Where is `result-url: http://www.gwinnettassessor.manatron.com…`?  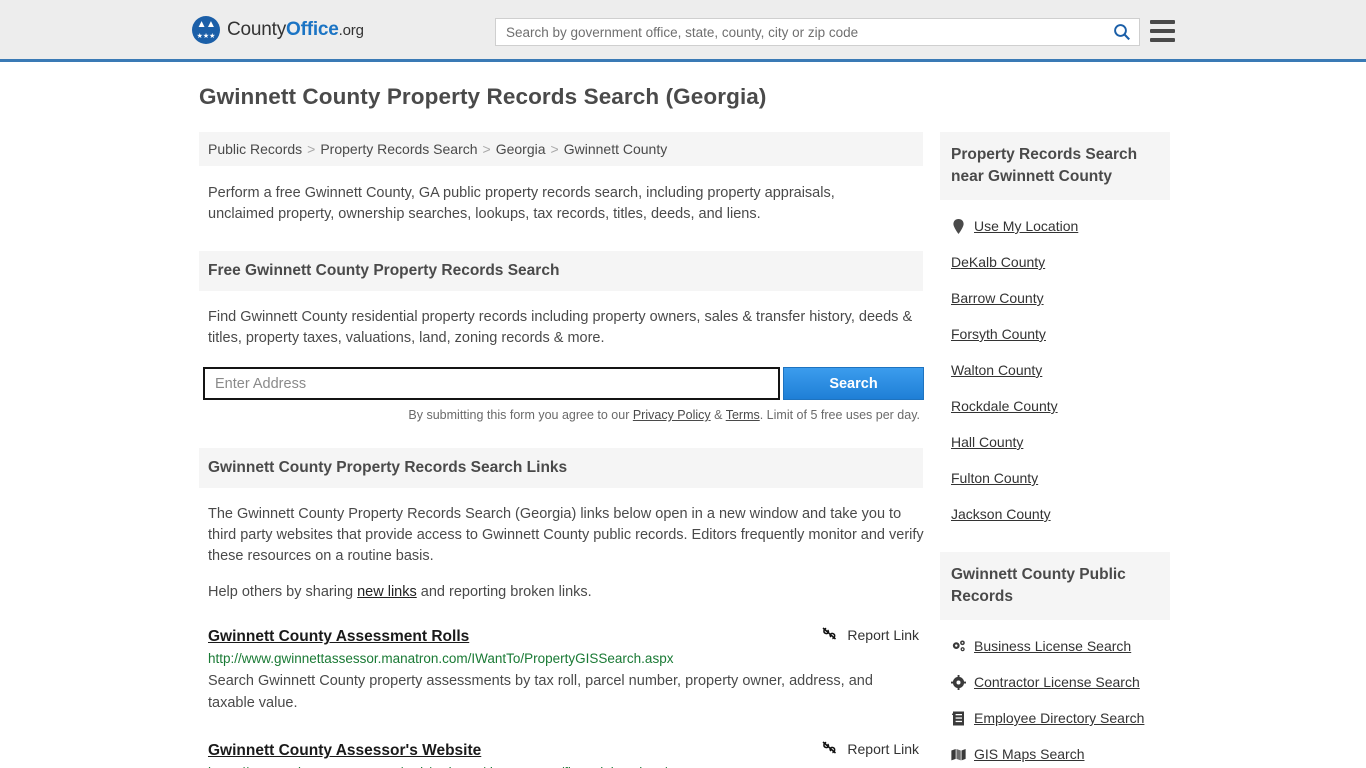
result-url: http://www.gwinnettassessor.manatron.com… is located at coordinates (565, 658).